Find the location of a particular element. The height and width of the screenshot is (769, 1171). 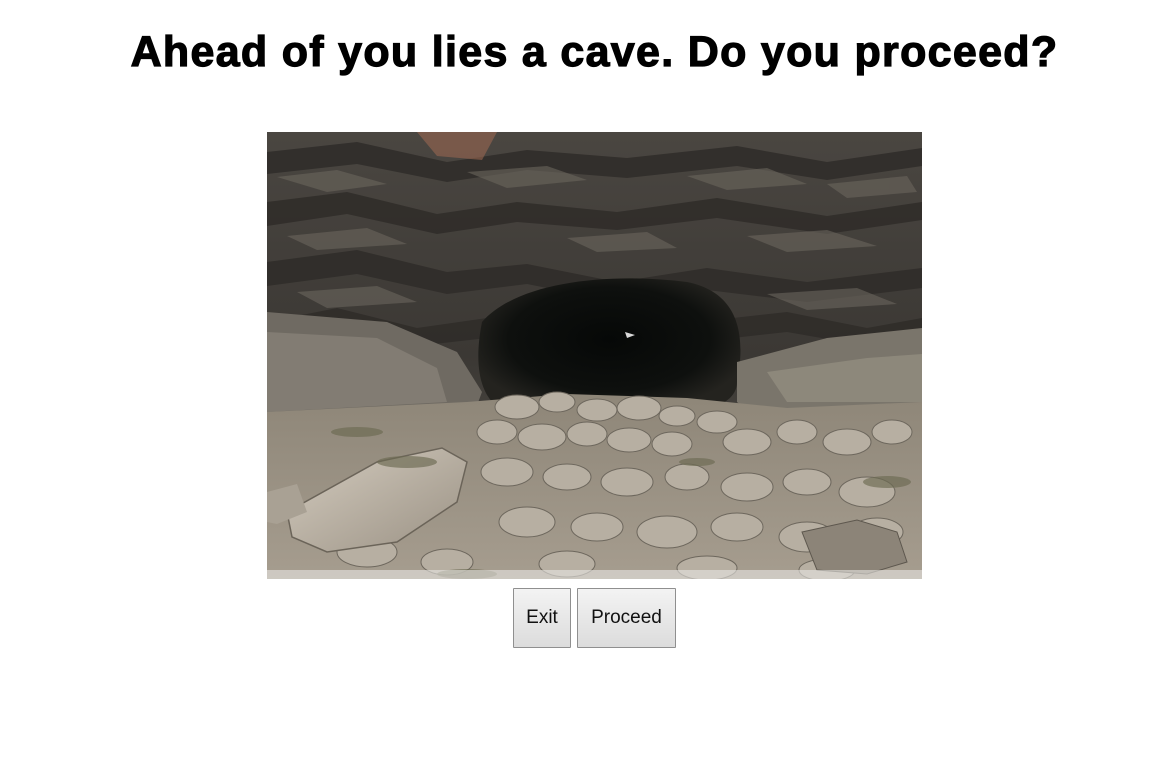

choice-buttons: Exit Proceed is located at coordinates (594, 618).